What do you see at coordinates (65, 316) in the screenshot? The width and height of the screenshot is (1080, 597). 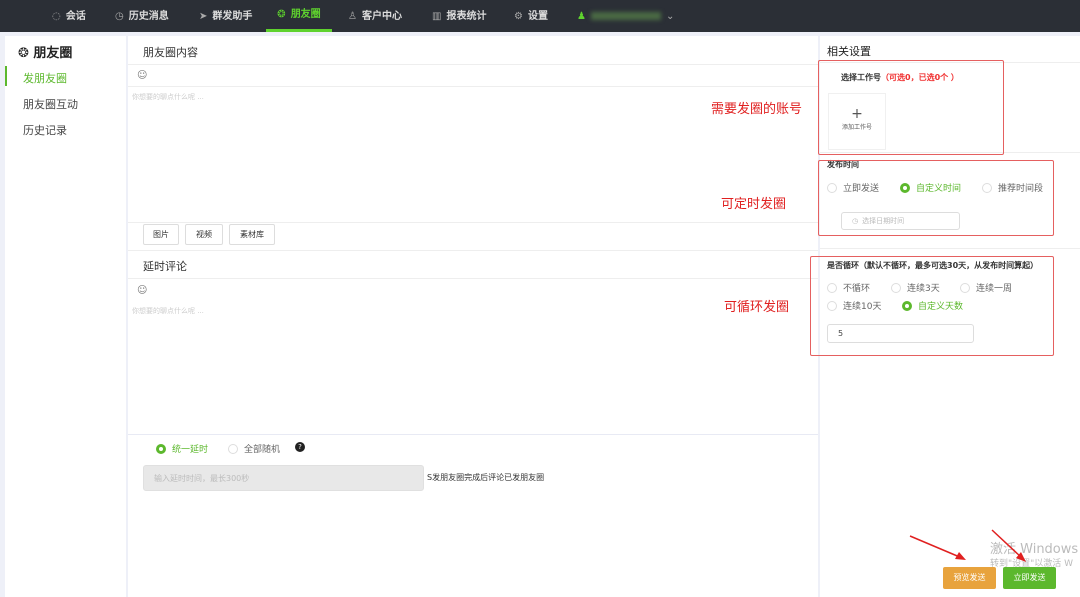 I see `sidebar: ❂ 朋友圈 发朋友圈 朋友圈互动 历史记录` at bounding box center [65, 316].